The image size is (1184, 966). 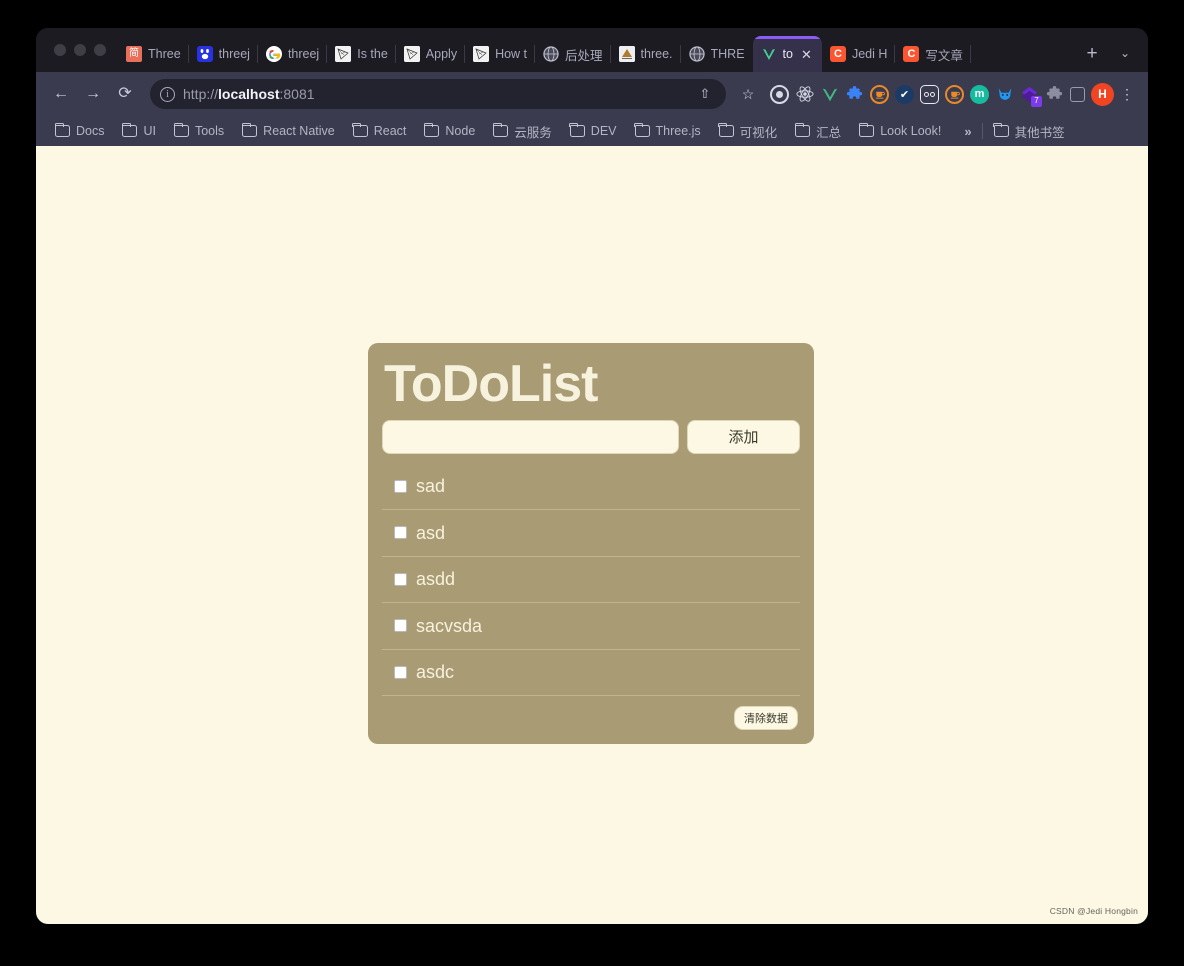 I want to click on browser-tab: Apply, so click(x=431, y=54).